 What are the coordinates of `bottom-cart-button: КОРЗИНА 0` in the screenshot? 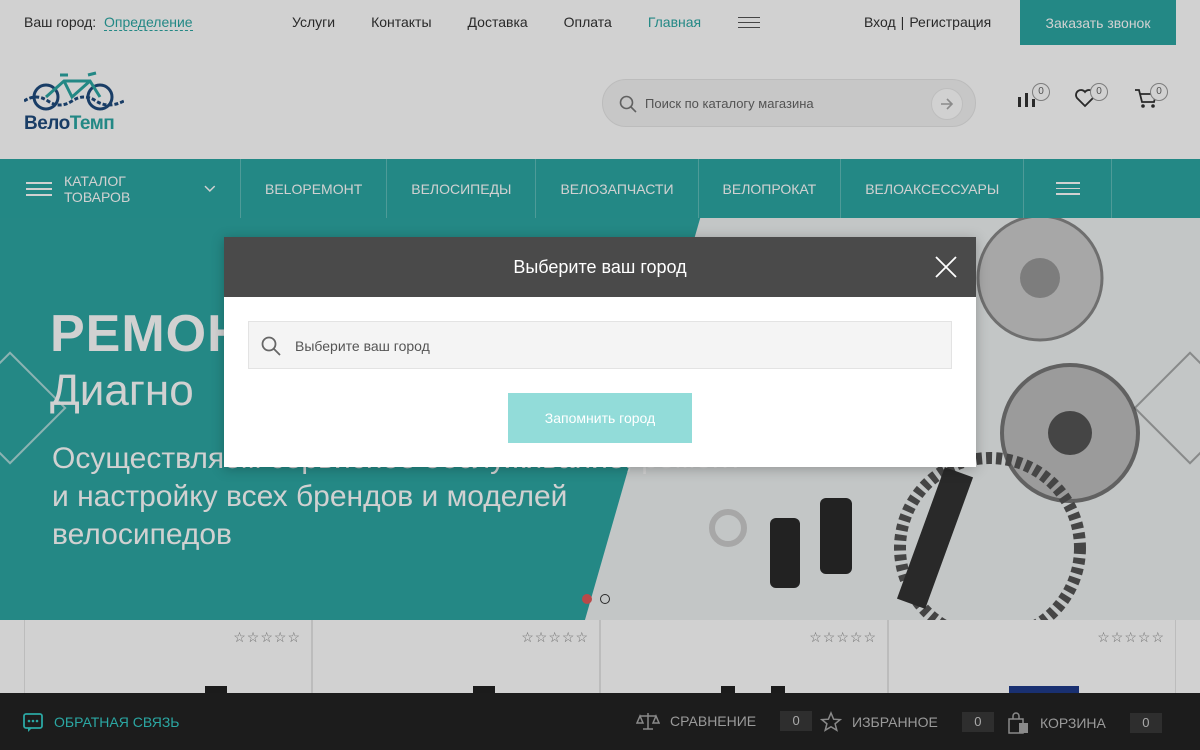 It's located at (1084, 723).